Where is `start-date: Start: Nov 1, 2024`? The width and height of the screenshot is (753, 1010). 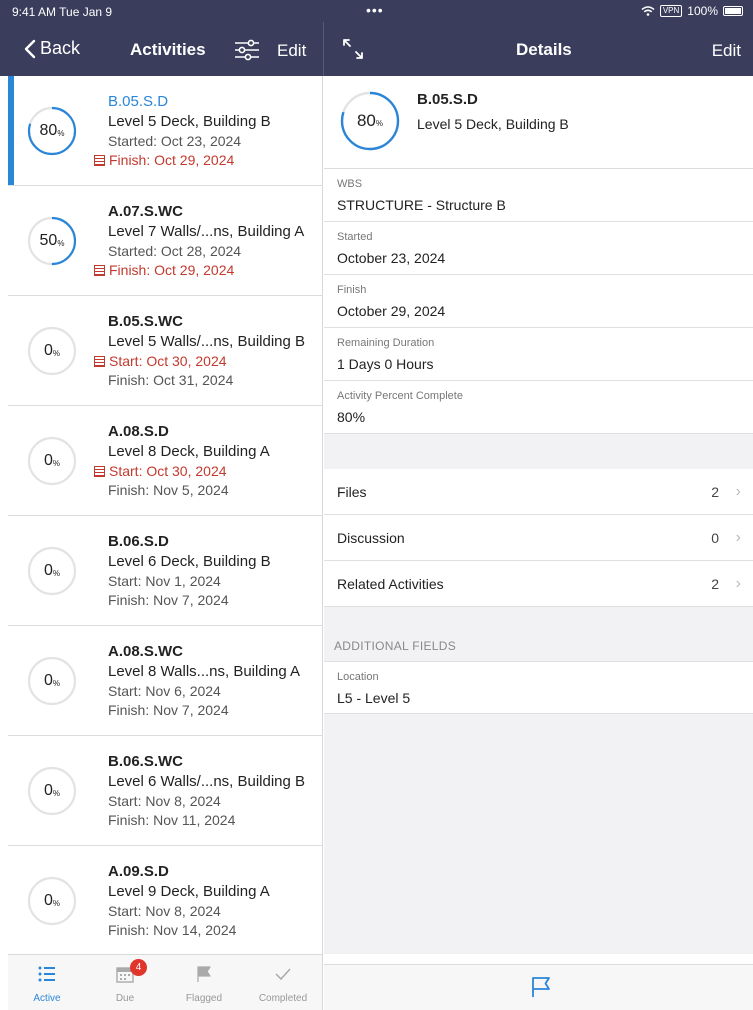
start-date: Start: Nov 1, 2024 is located at coordinates (164, 581).